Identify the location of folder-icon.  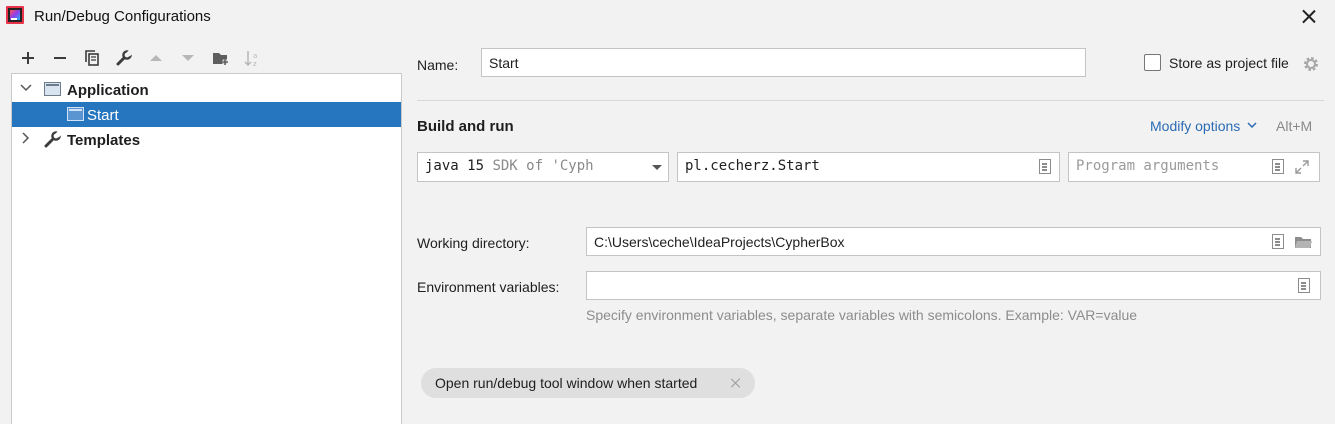
(1303, 242).